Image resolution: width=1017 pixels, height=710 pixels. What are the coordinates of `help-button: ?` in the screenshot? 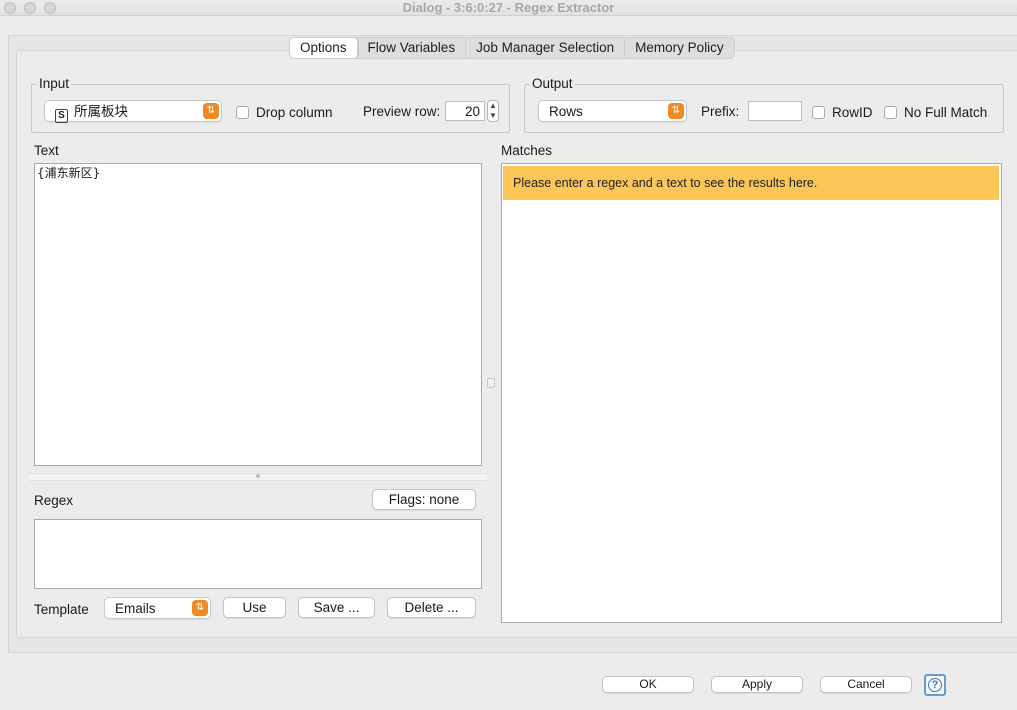 It's located at (935, 685).